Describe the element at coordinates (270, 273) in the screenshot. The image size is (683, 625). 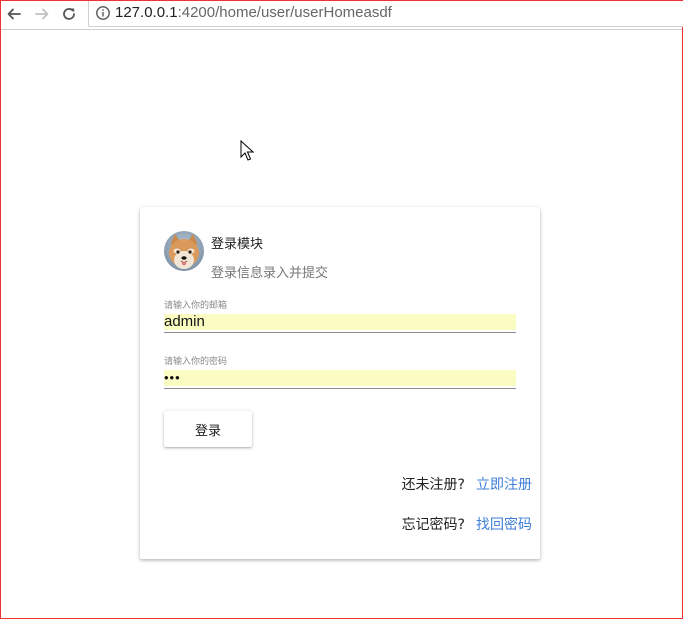
I see `card-subtitle: 登录信息录入并提交` at that location.